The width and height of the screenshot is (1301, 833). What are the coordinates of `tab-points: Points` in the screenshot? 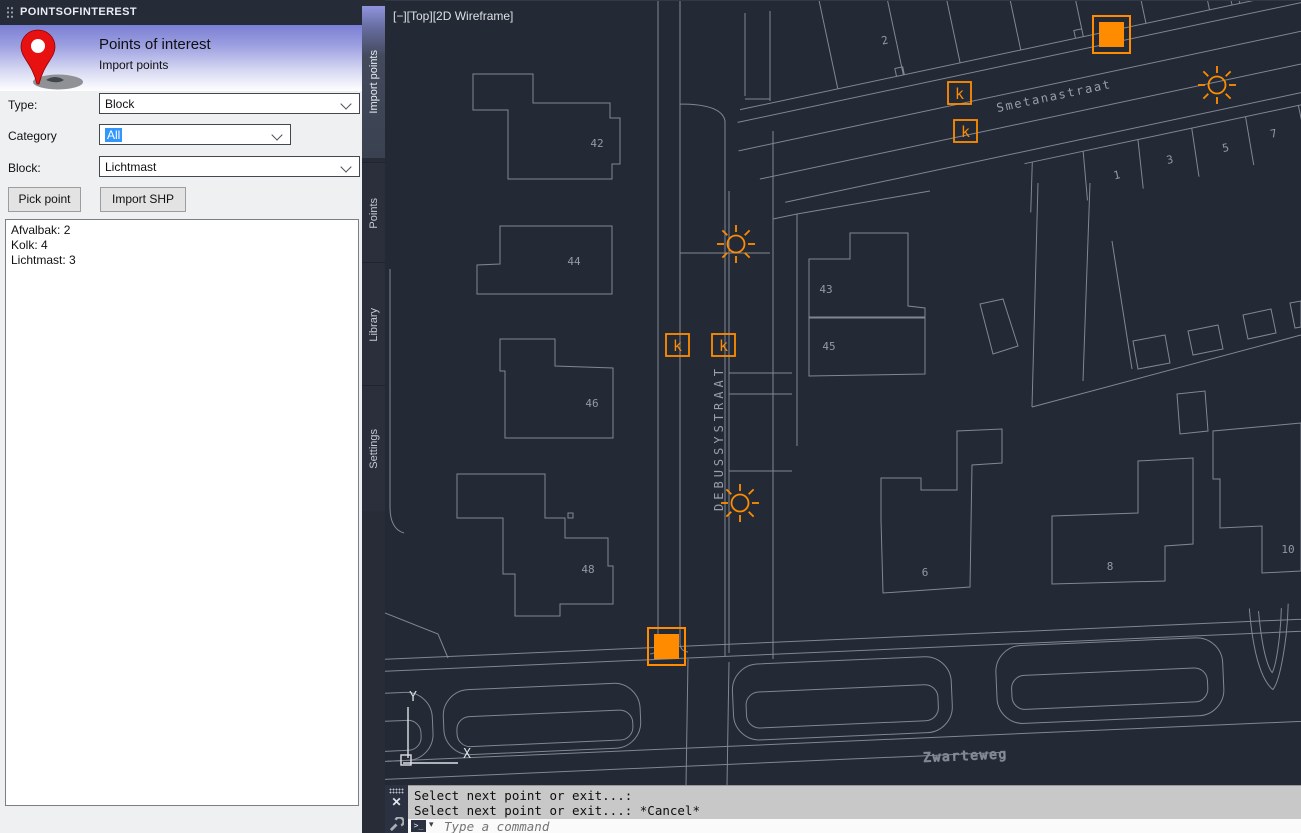 It's located at (373, 212).